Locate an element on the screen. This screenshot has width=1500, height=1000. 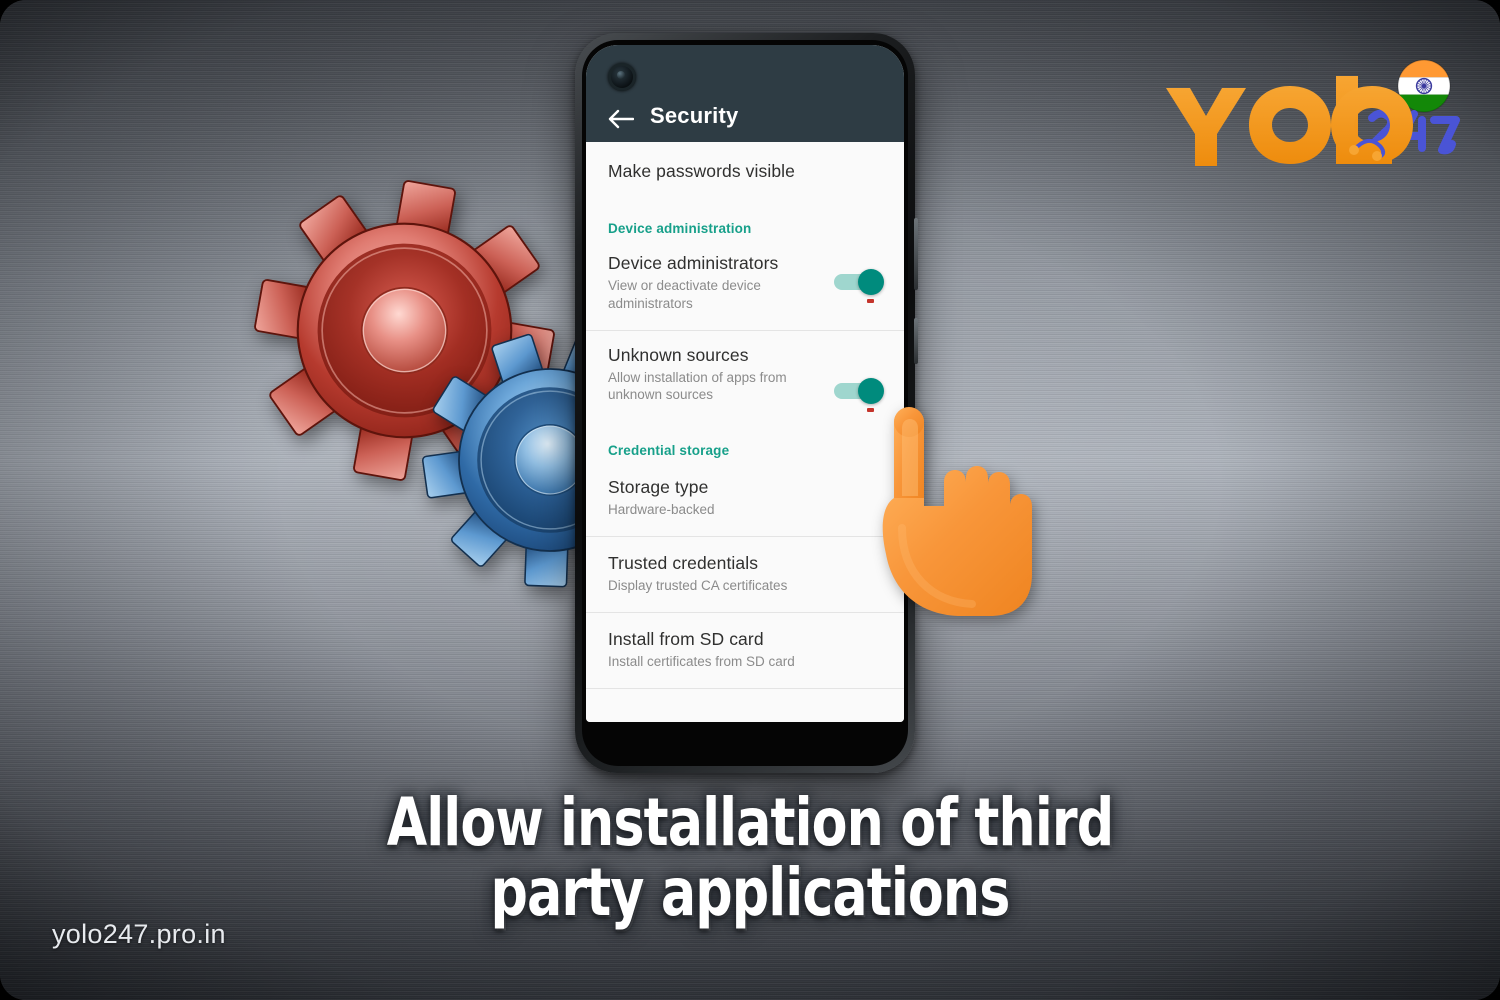
list-item-title: Storage type is located at coordinates (658, 487).